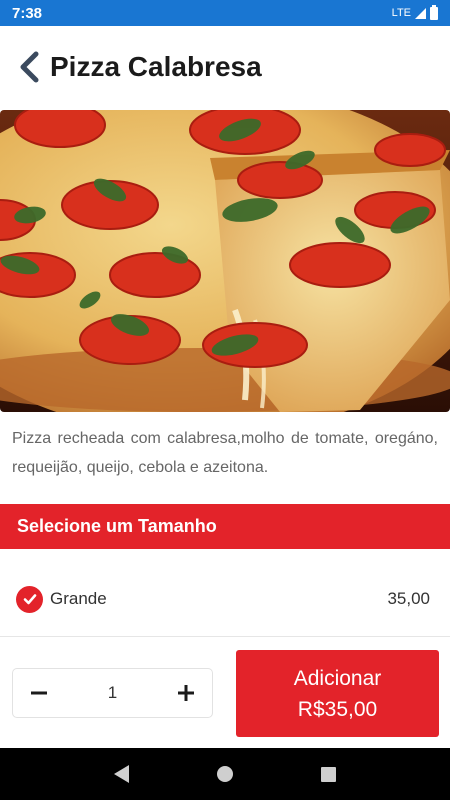 The height and width of the screenshot is (800, 450). What do you see at coordinates (337, 678) in the screenshot?
I see `add-button-label: Adicionar` at bounding box center [337, 678].